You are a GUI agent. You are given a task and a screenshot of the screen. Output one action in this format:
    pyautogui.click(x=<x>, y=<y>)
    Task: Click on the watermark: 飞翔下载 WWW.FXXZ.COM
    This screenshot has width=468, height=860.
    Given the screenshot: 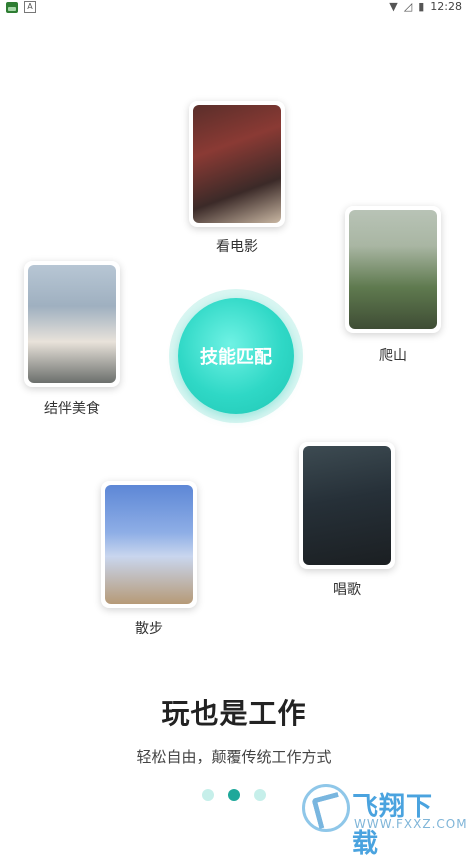 What is the action you would take?
    pyautogui.click(x=384, y=821)
    